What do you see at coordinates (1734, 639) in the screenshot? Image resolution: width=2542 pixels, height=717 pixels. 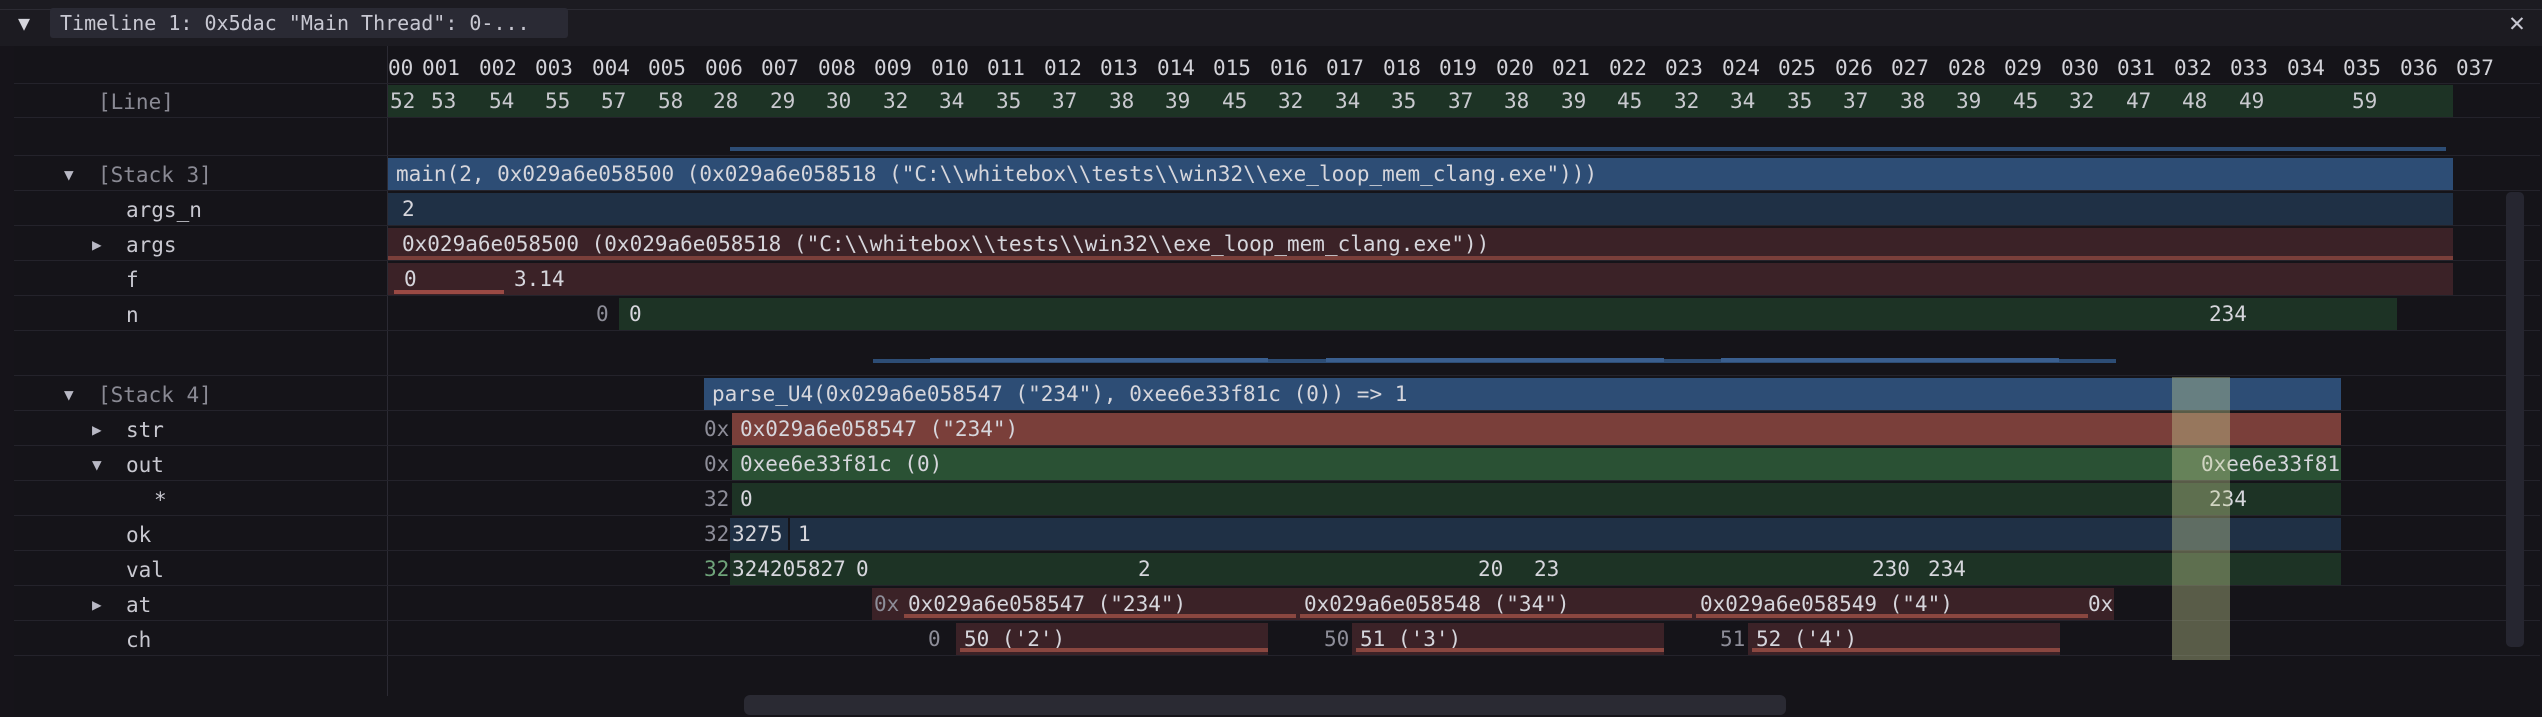 I see `ch-value-bar: 51` at bounding box center [1734, 639].